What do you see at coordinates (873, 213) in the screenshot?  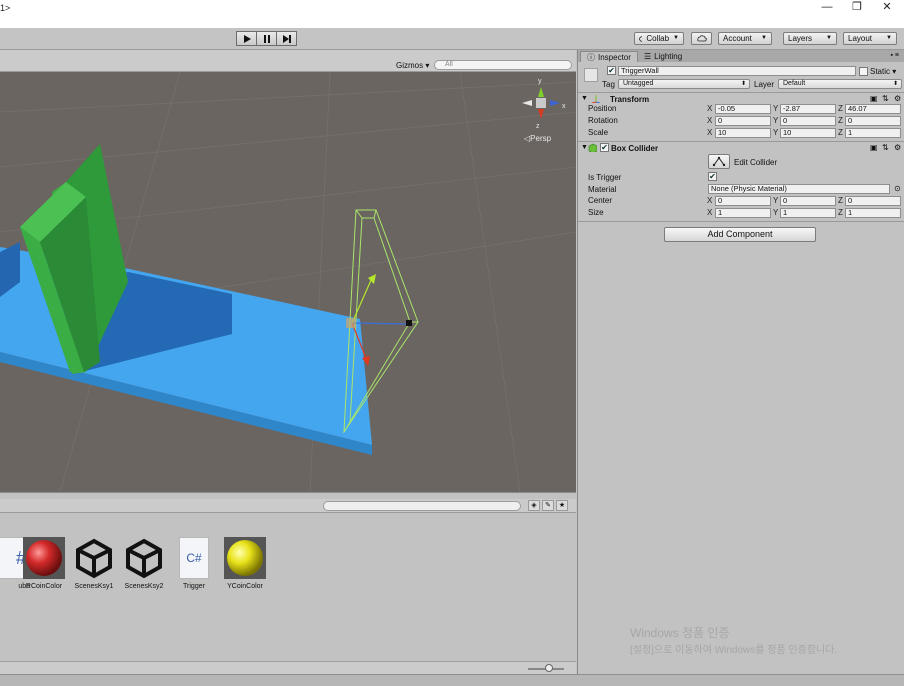 I see `size-z-field: 1` at bounding box center [873, 213].